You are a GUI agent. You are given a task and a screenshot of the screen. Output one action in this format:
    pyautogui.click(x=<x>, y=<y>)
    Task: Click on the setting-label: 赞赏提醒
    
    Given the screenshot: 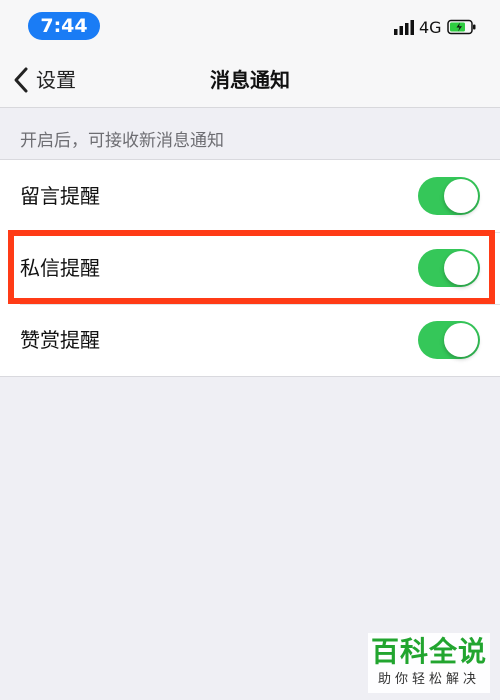 What is the action you would take?
    pyautogui.click(x=60, y=340)
    